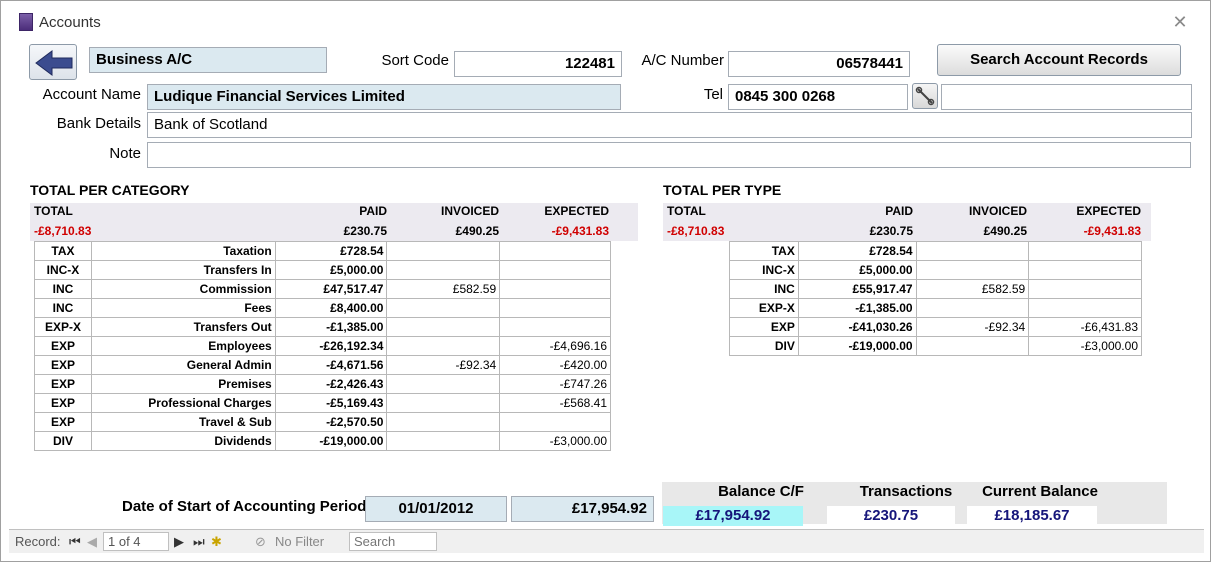 The width and height of the screenshot is (1211, 562). I want to click on category-cell-code: INC-X, so click(63, 270).